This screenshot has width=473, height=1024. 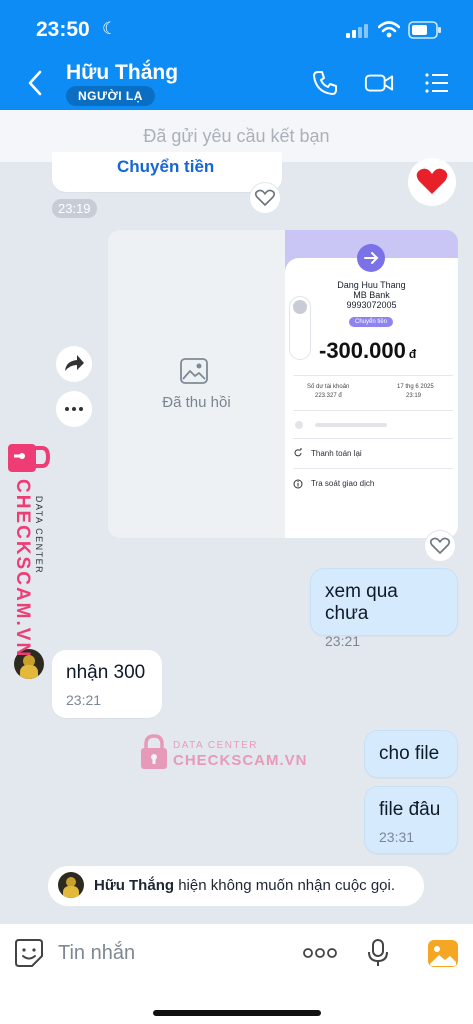 What do you see at coordinates (443, 953) in the screenshot?
I see `gallery-image-icon` at bounding box center [443, 953].